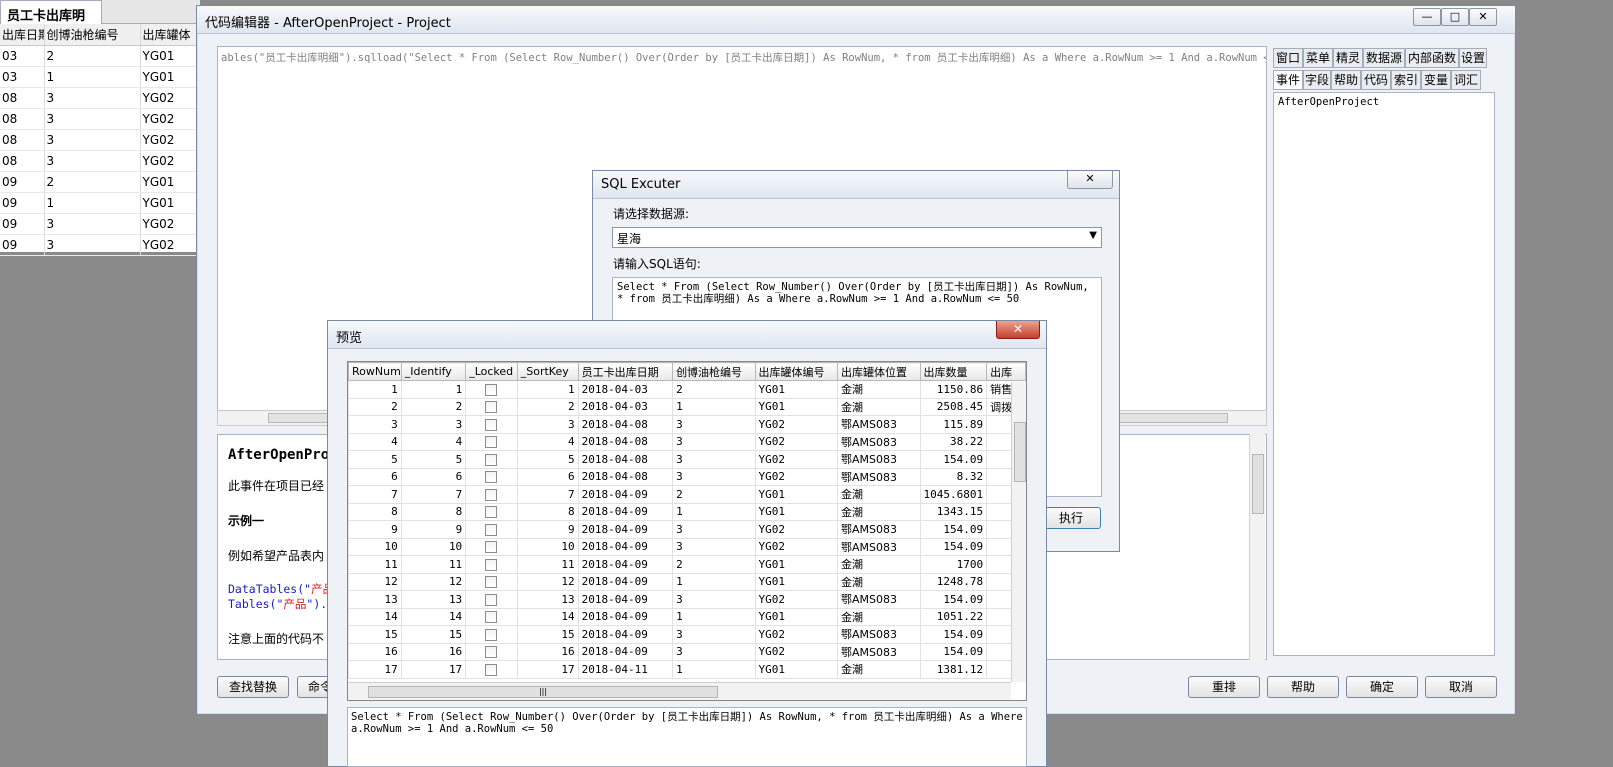  What do you see at coordinates (547, 459) in the screenshot?
I see `table-cell: 5` at bounding box center [547, 459].